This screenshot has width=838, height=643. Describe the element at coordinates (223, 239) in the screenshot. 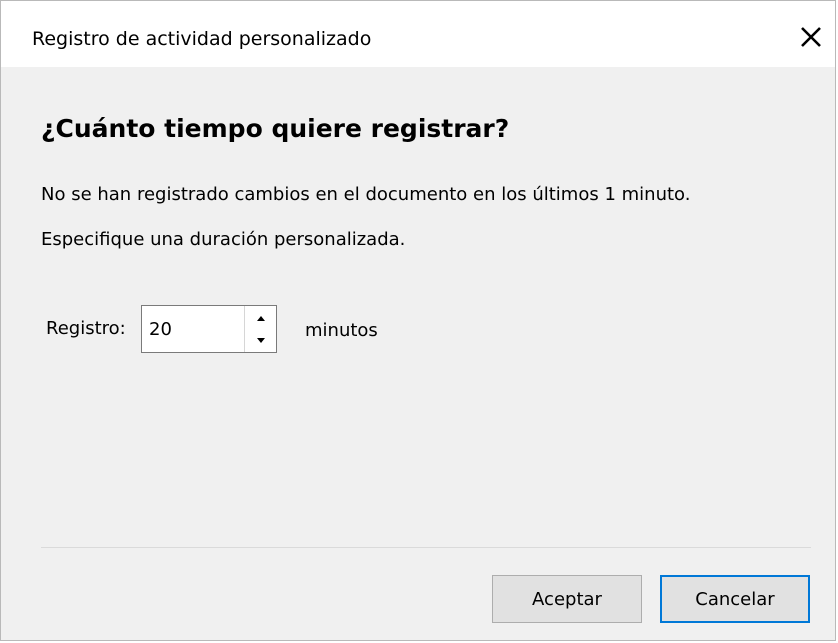

I see `description-line-2: Especifique una duración personalizada.` at that location.